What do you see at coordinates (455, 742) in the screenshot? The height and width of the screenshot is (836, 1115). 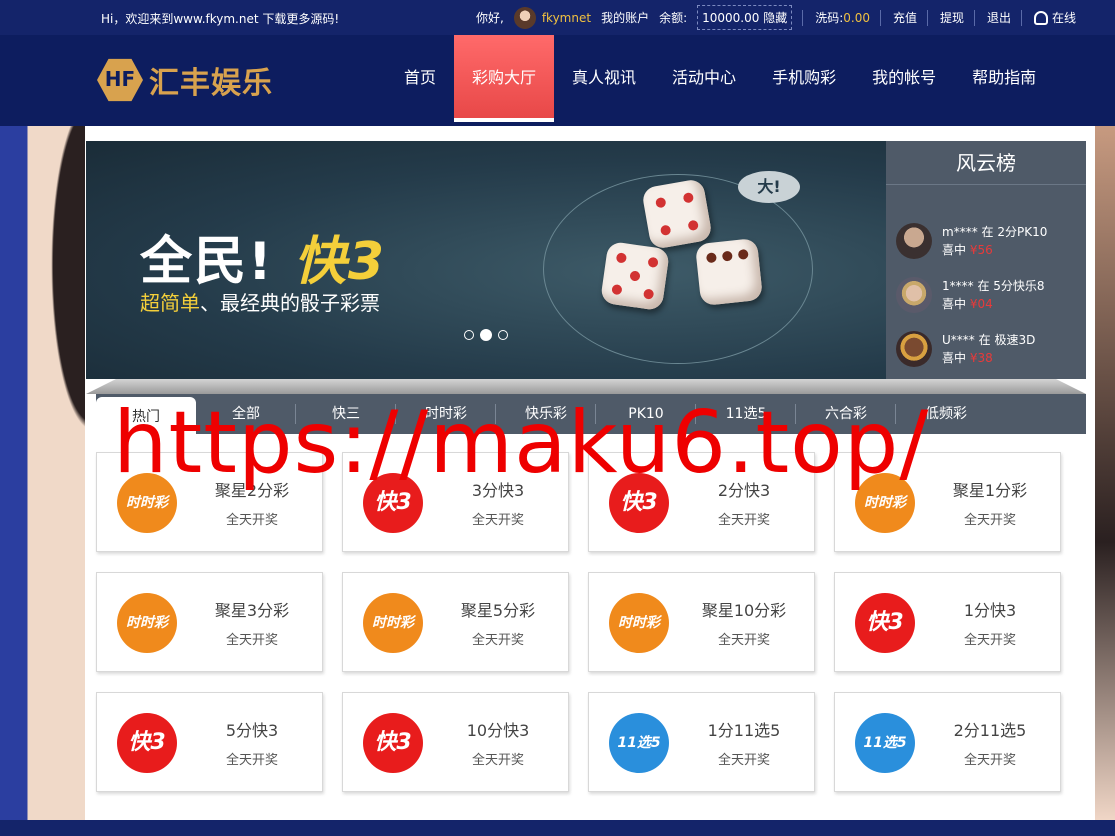 I see `game-card: 快3 10分快3 全天开奖` at bounding box center [455, 742].